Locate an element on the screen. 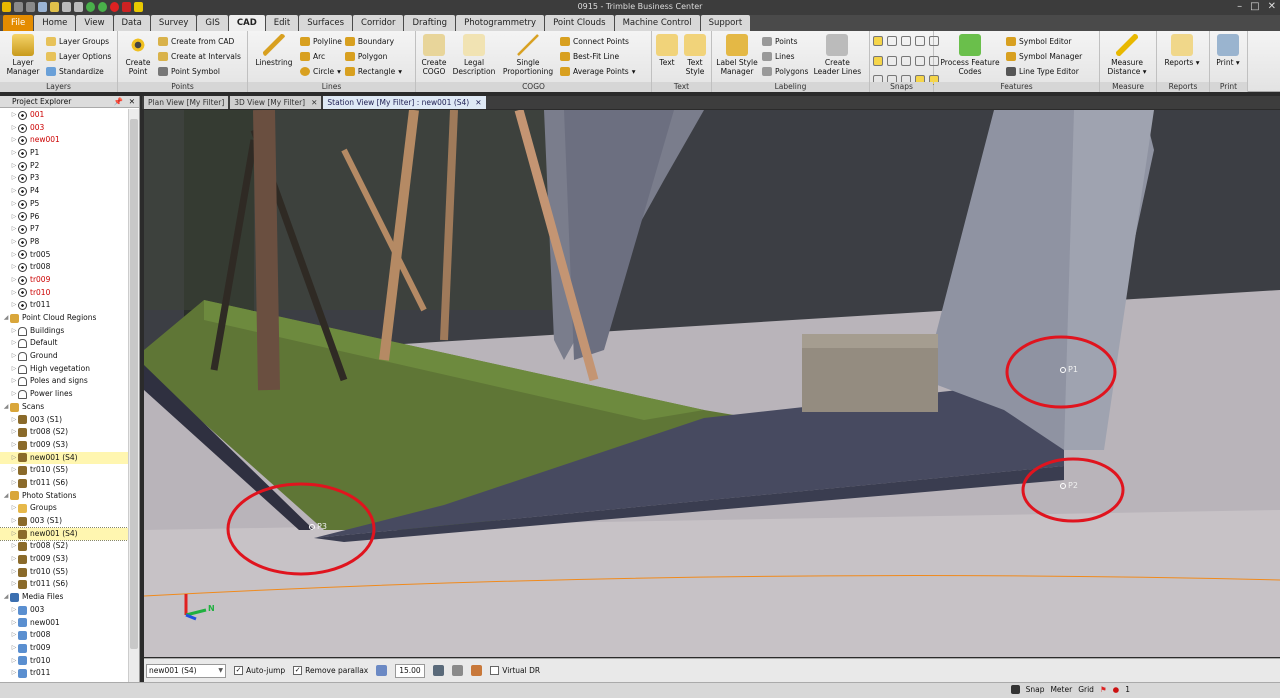 The height and width of the screenshot is (698, 1280). tree-item: ▷ P4 is located at coordinates (64, 191).